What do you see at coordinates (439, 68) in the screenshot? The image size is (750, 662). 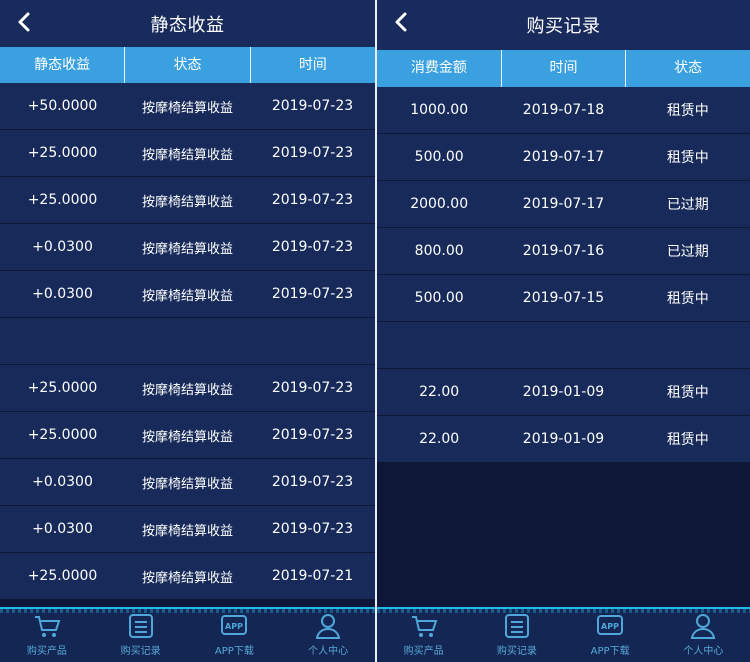 I see `column-header-amount: 消费金额` at bounding box center [439, 68].